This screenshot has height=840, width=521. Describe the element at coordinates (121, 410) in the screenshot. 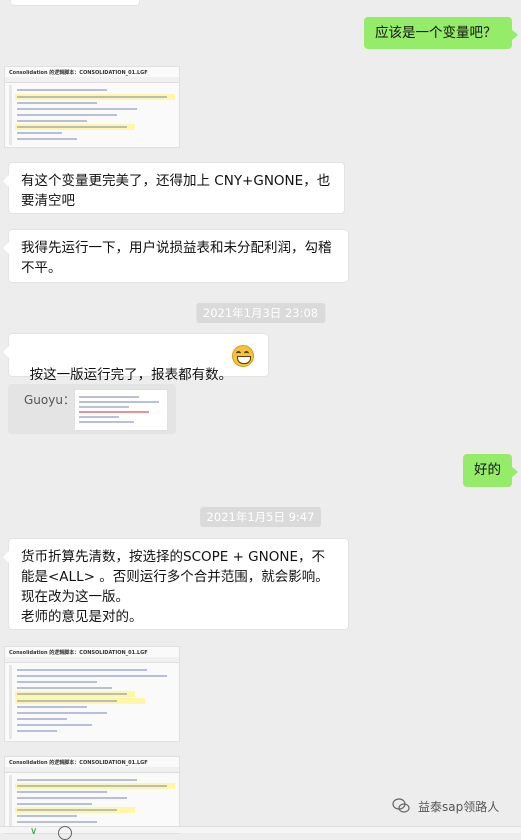

I see `quoted-image-thumbnail` at that location.